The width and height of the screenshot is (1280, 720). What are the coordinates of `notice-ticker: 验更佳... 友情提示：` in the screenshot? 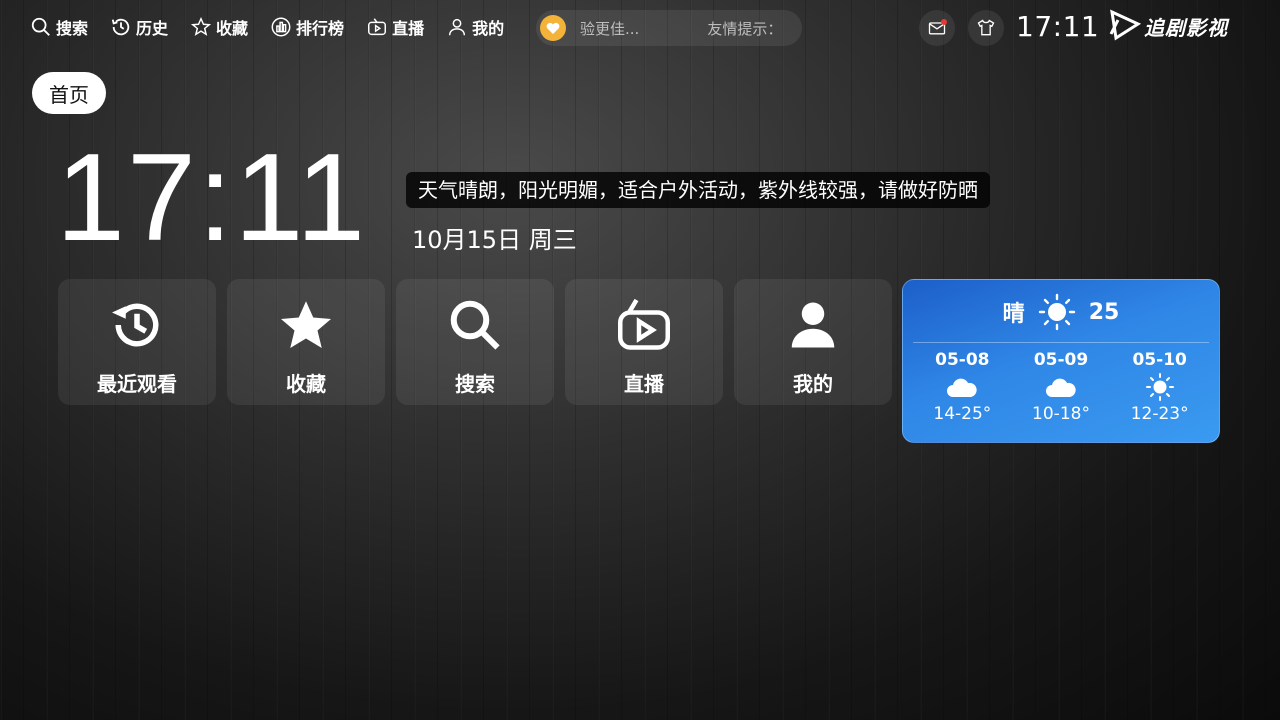 It's located at (669, 28).